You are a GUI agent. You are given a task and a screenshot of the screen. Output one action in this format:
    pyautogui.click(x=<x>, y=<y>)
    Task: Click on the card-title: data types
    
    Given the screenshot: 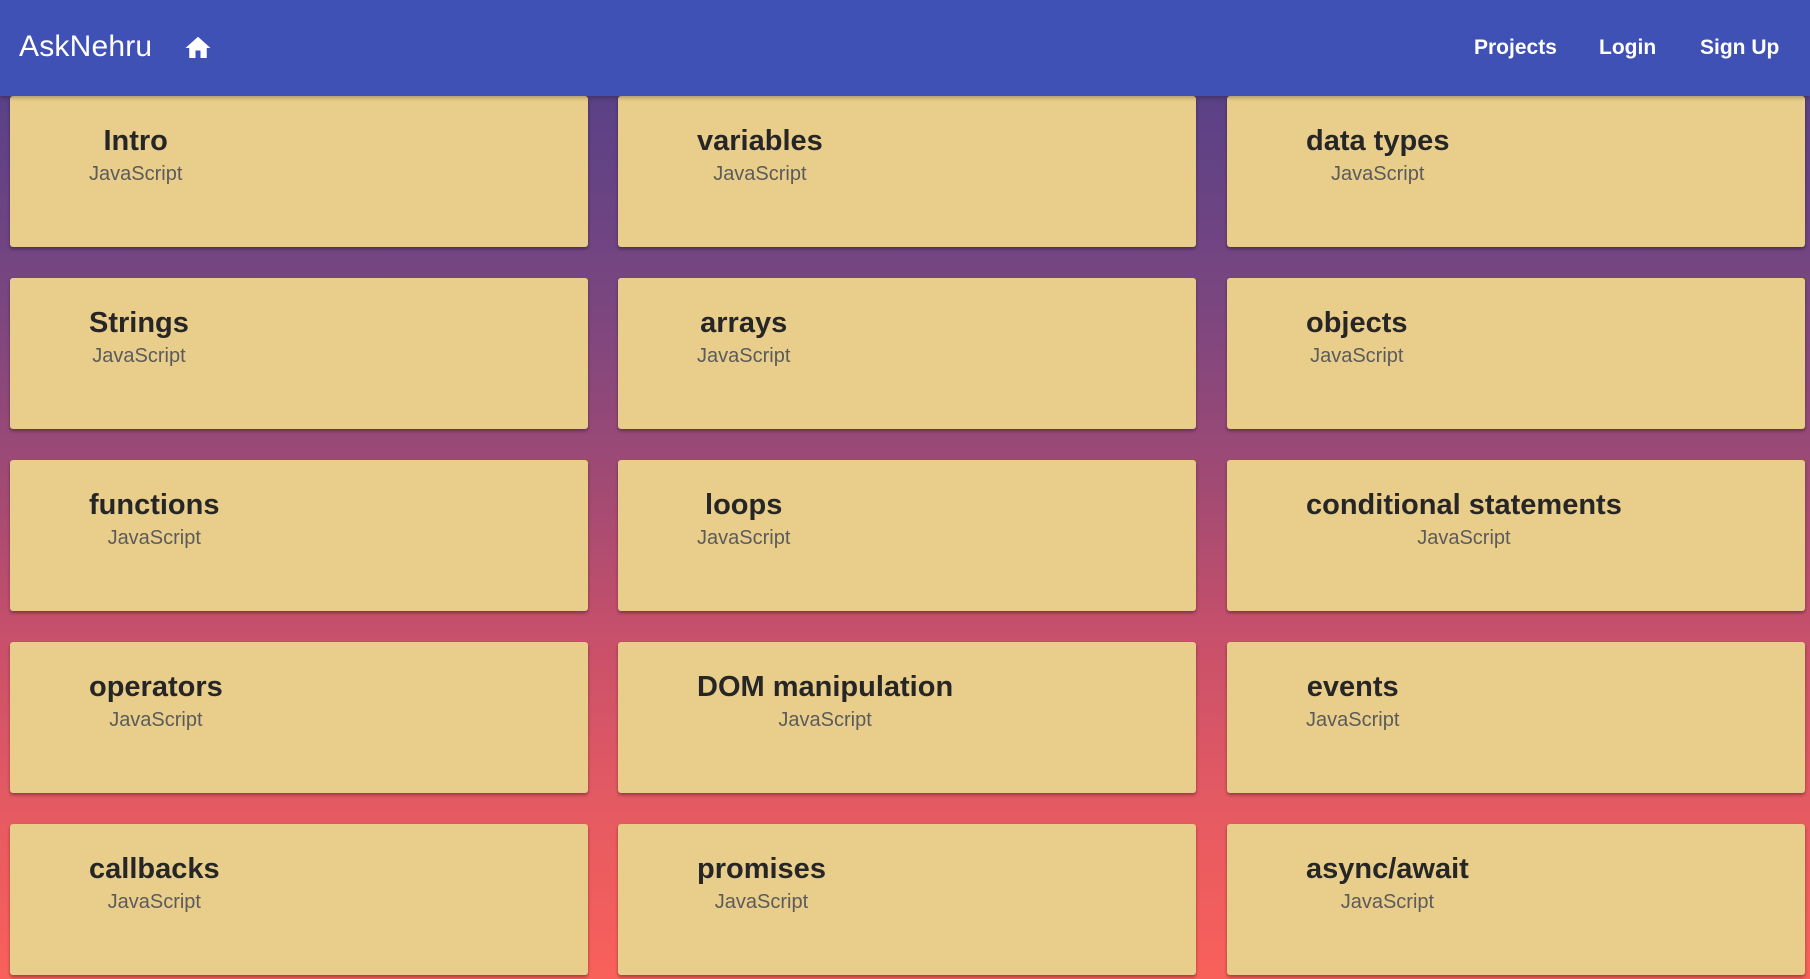 What is the action you would take?
    pyautogui.click(x=1378, y=141)
    